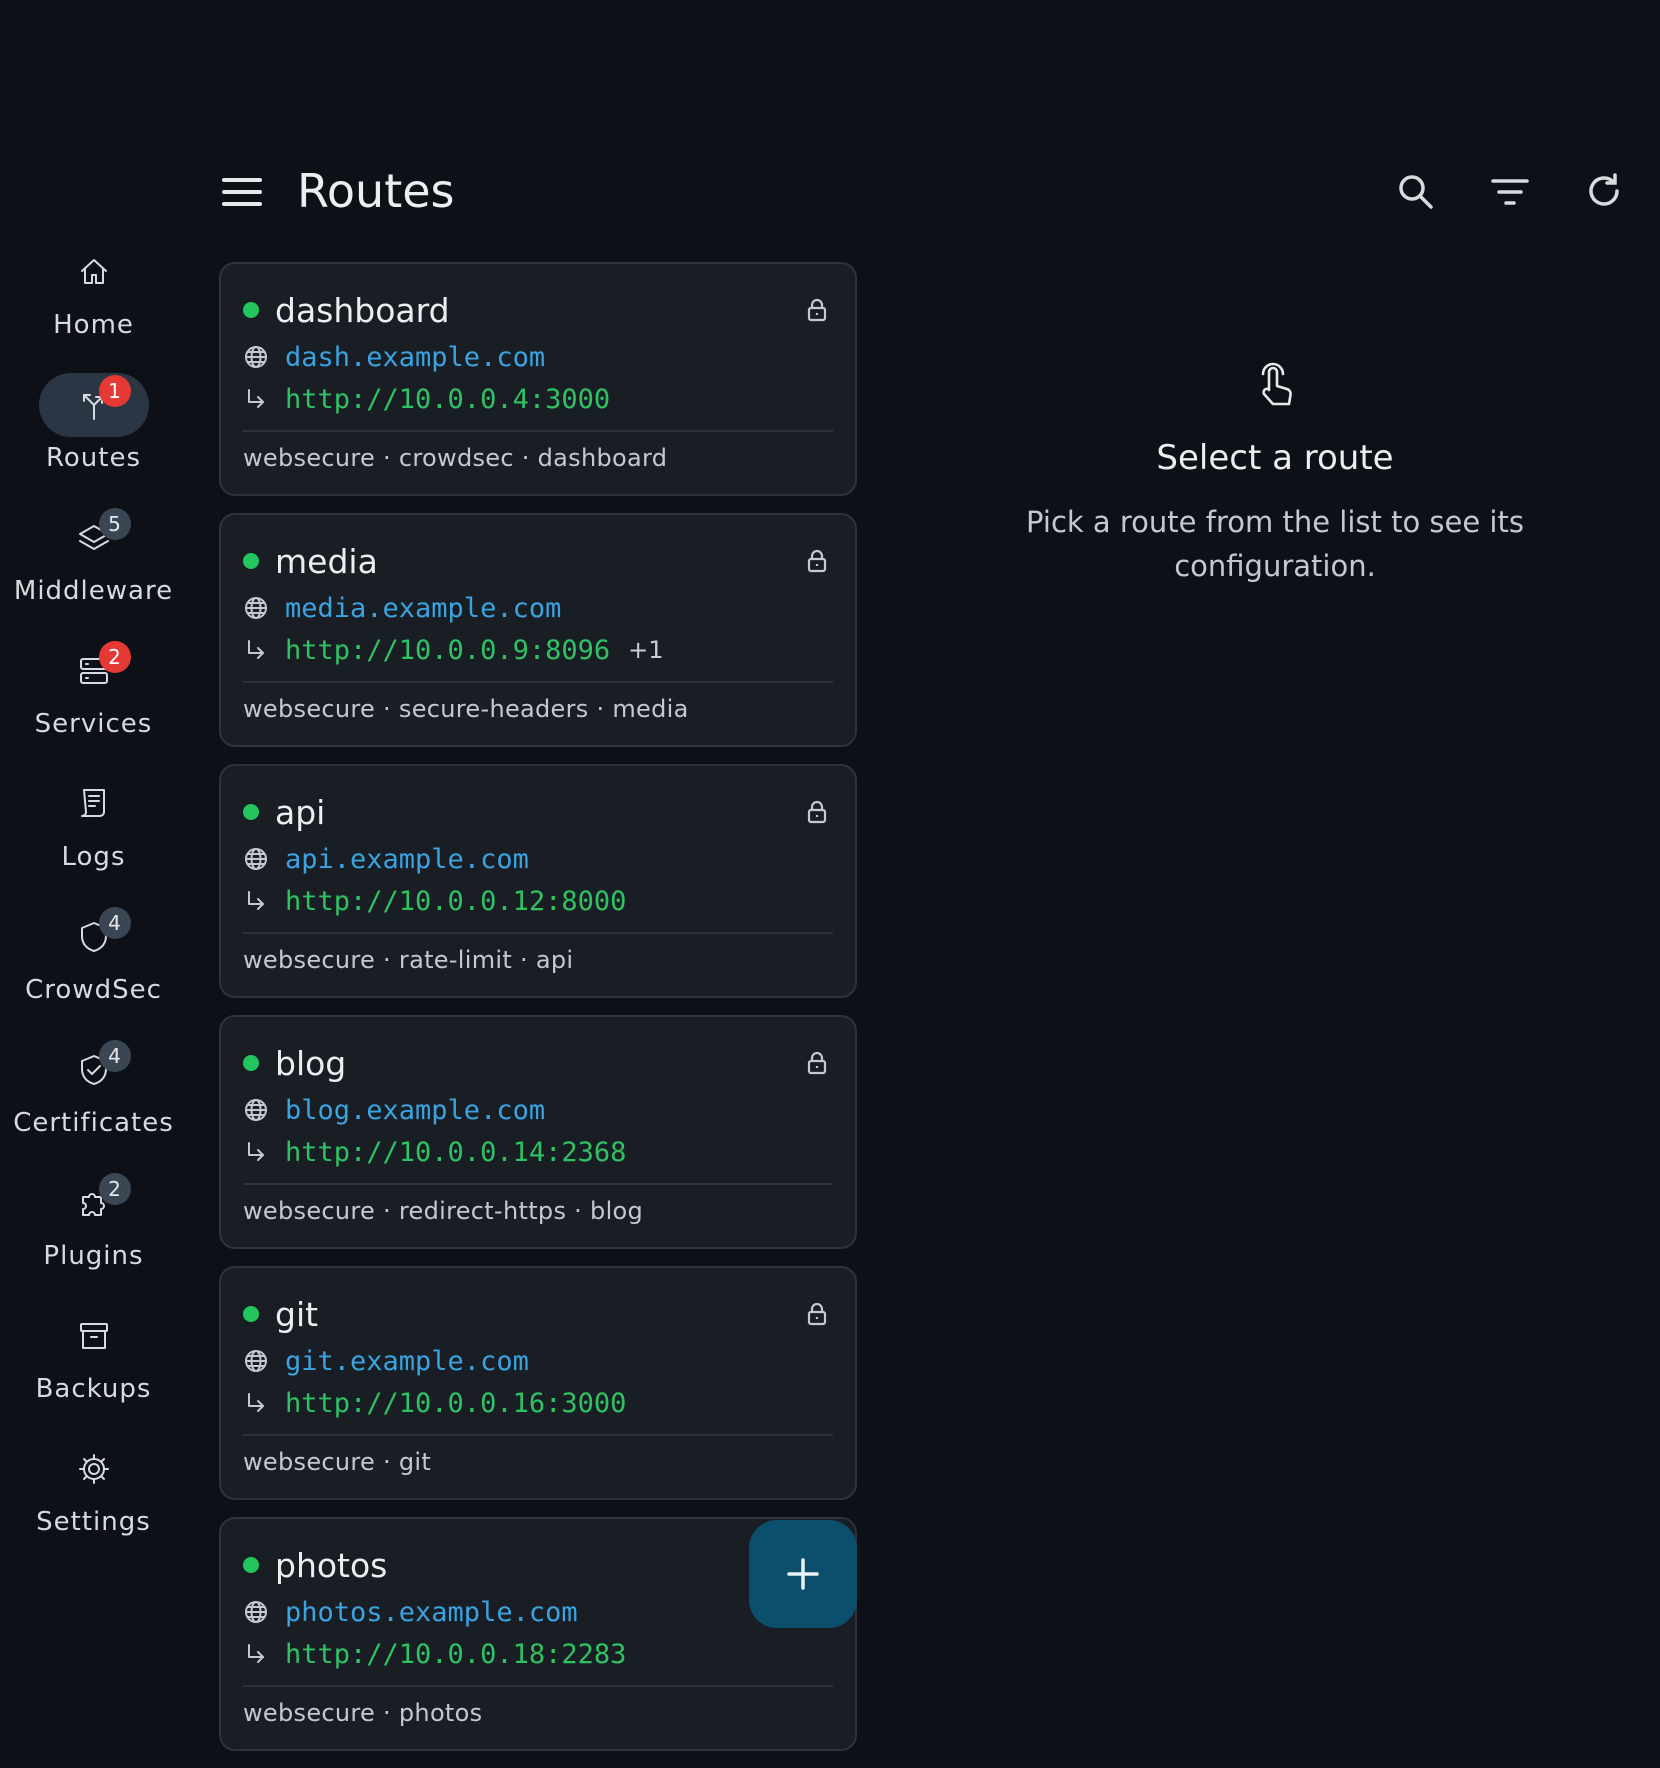 This screenshot has height=1768, width=1660. I want to click on route-target: http://10.0.0.12:8000, so click(434, 901).